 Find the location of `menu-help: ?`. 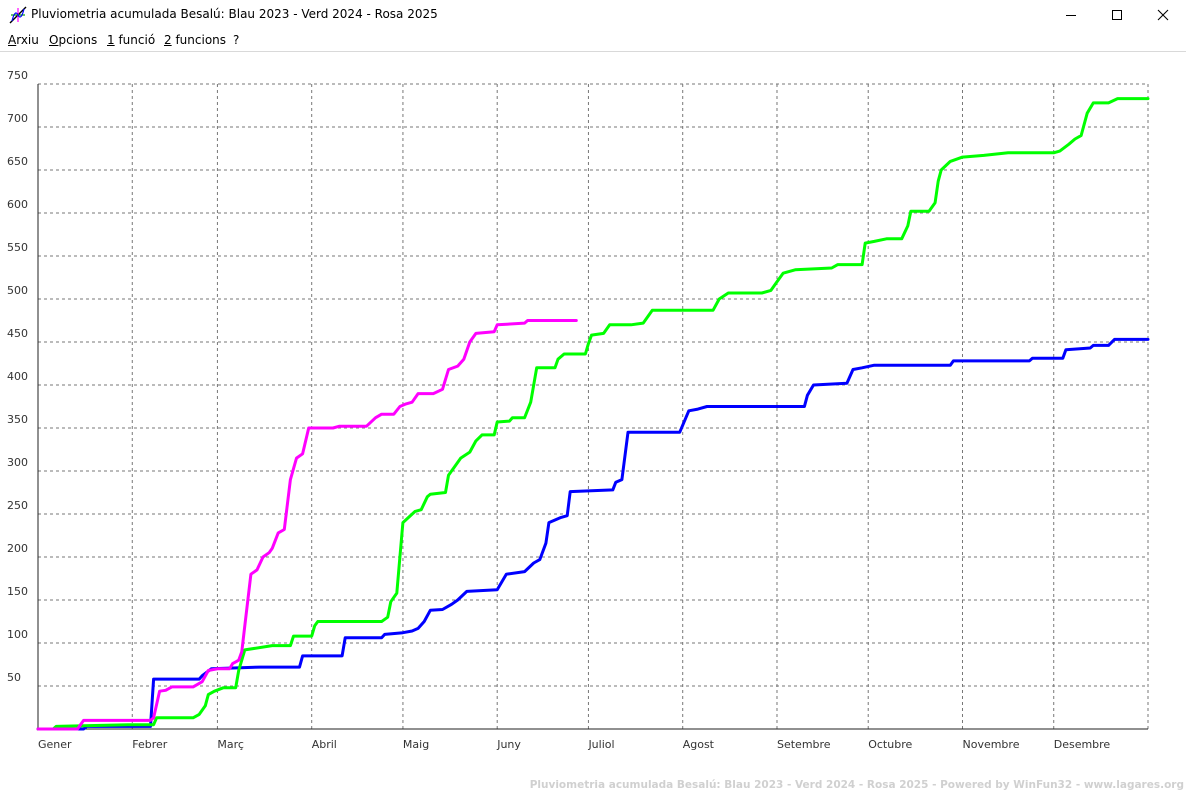

menu-help: ? is located at coordinates (236, 40).